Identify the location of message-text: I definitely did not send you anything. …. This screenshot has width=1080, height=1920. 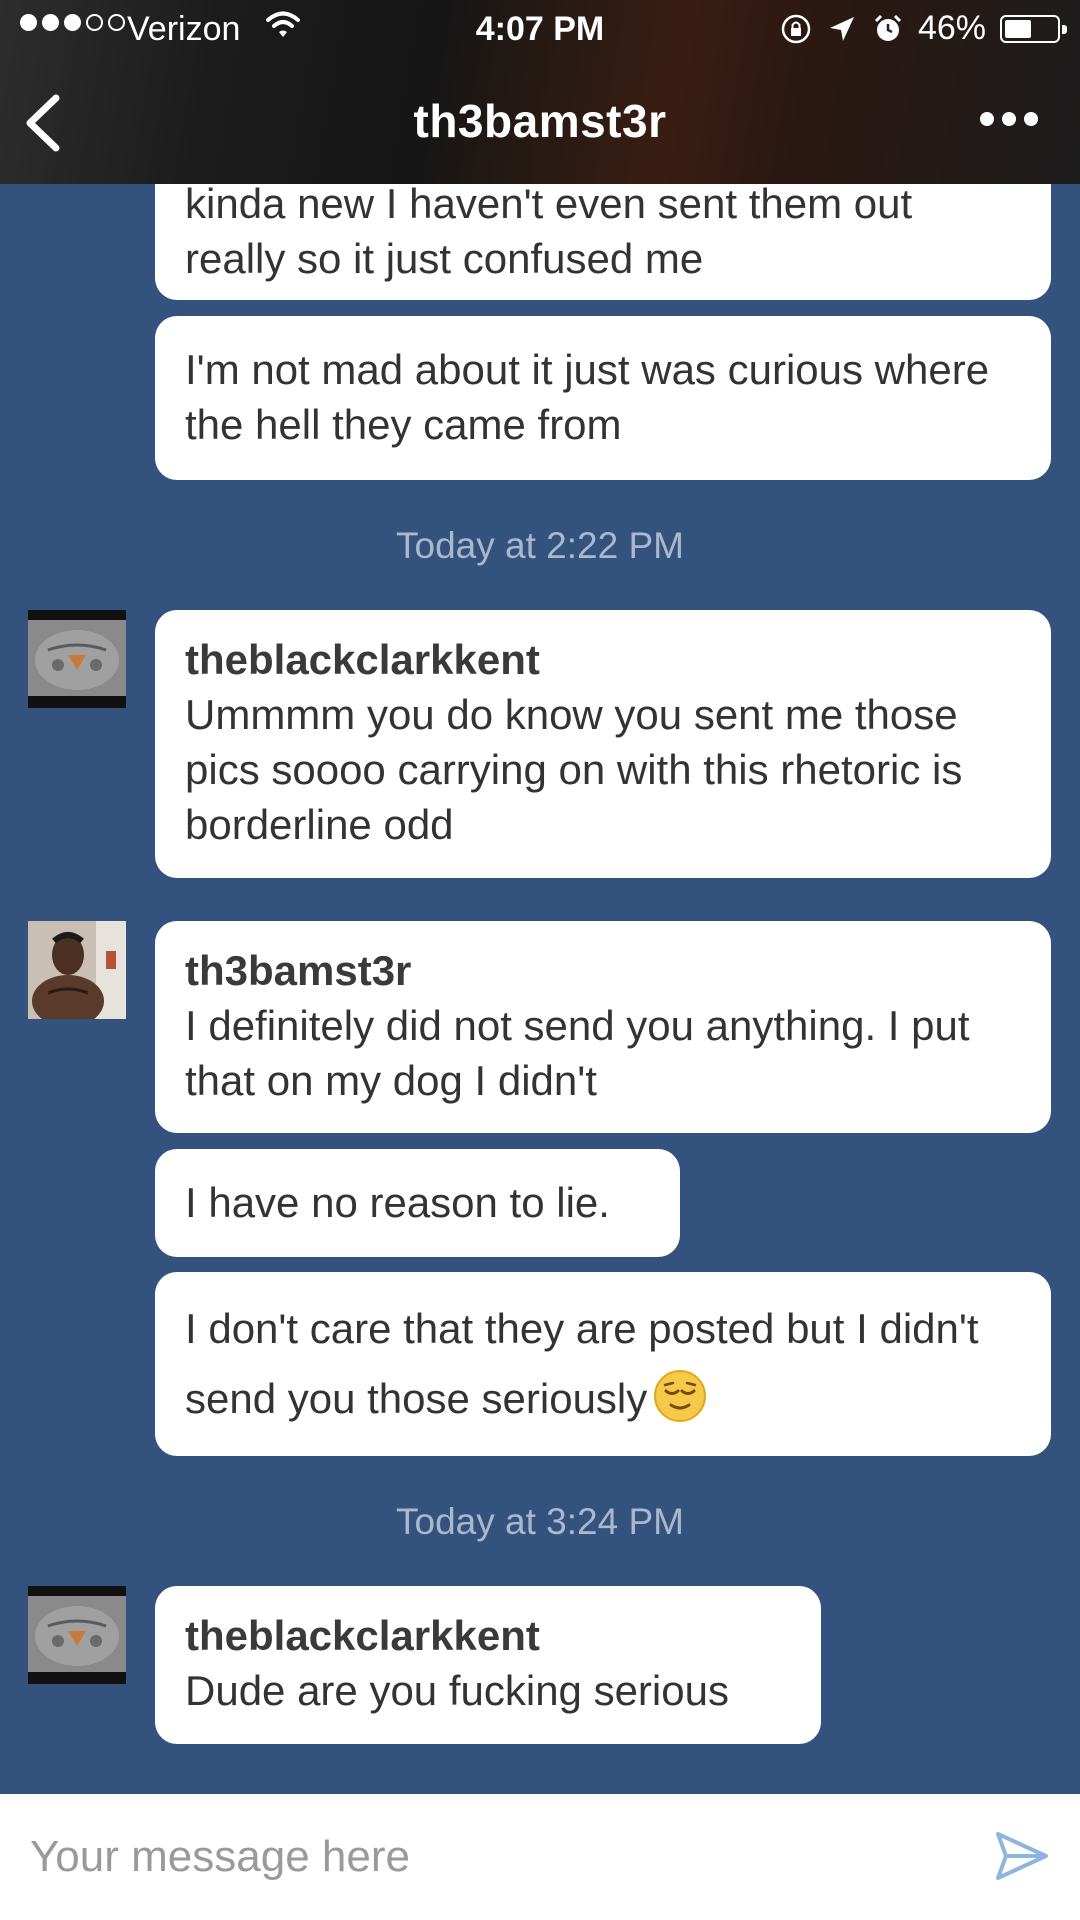
(577, 1053).